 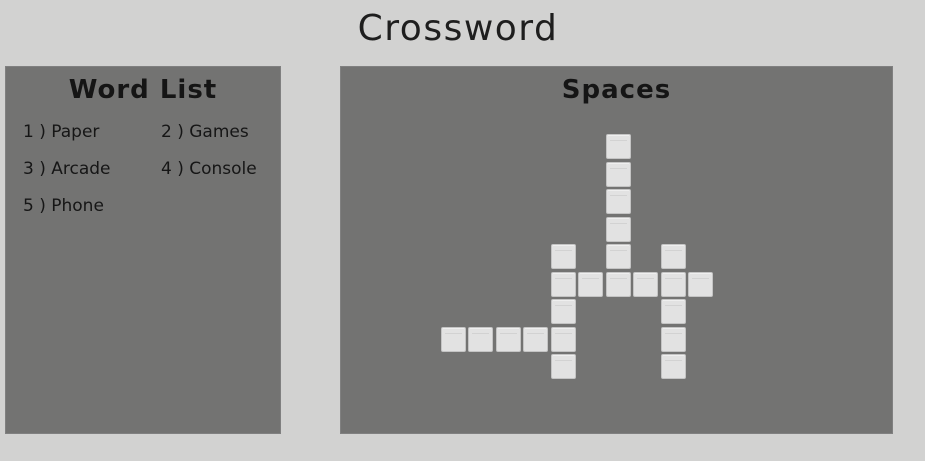 I want to click on word-item: 1 ) Paper, so click(x=61, y=132).